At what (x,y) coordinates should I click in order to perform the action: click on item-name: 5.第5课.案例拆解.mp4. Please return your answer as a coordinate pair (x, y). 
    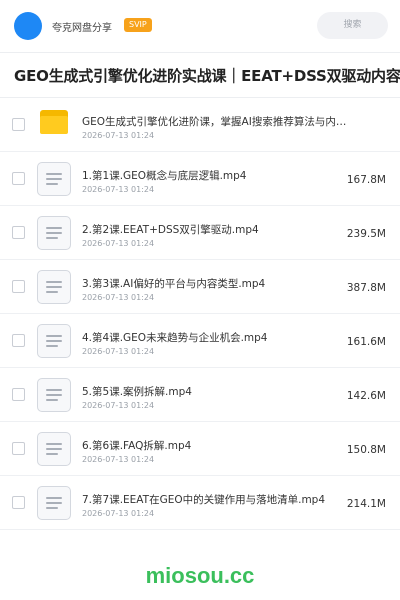
    Looking at the image, I should click on (137, 392).